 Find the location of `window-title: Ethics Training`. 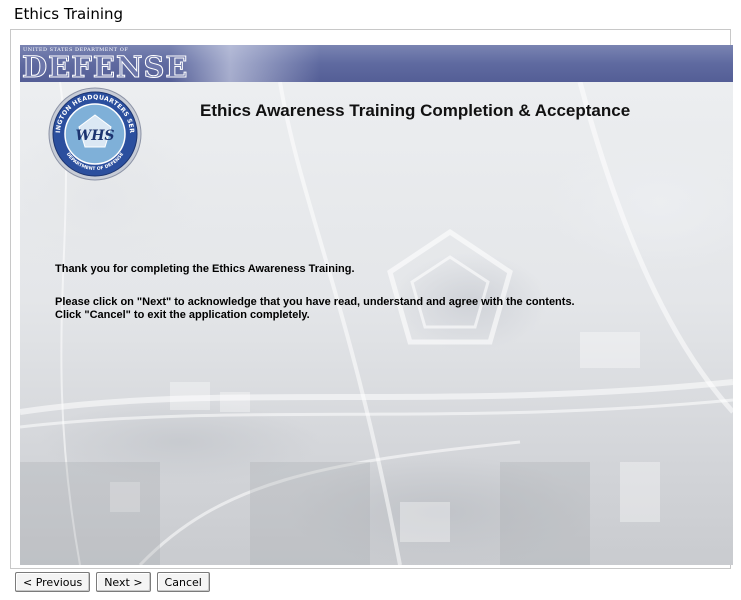

window-title: Ethics Training is located at coordinates (69, 14).